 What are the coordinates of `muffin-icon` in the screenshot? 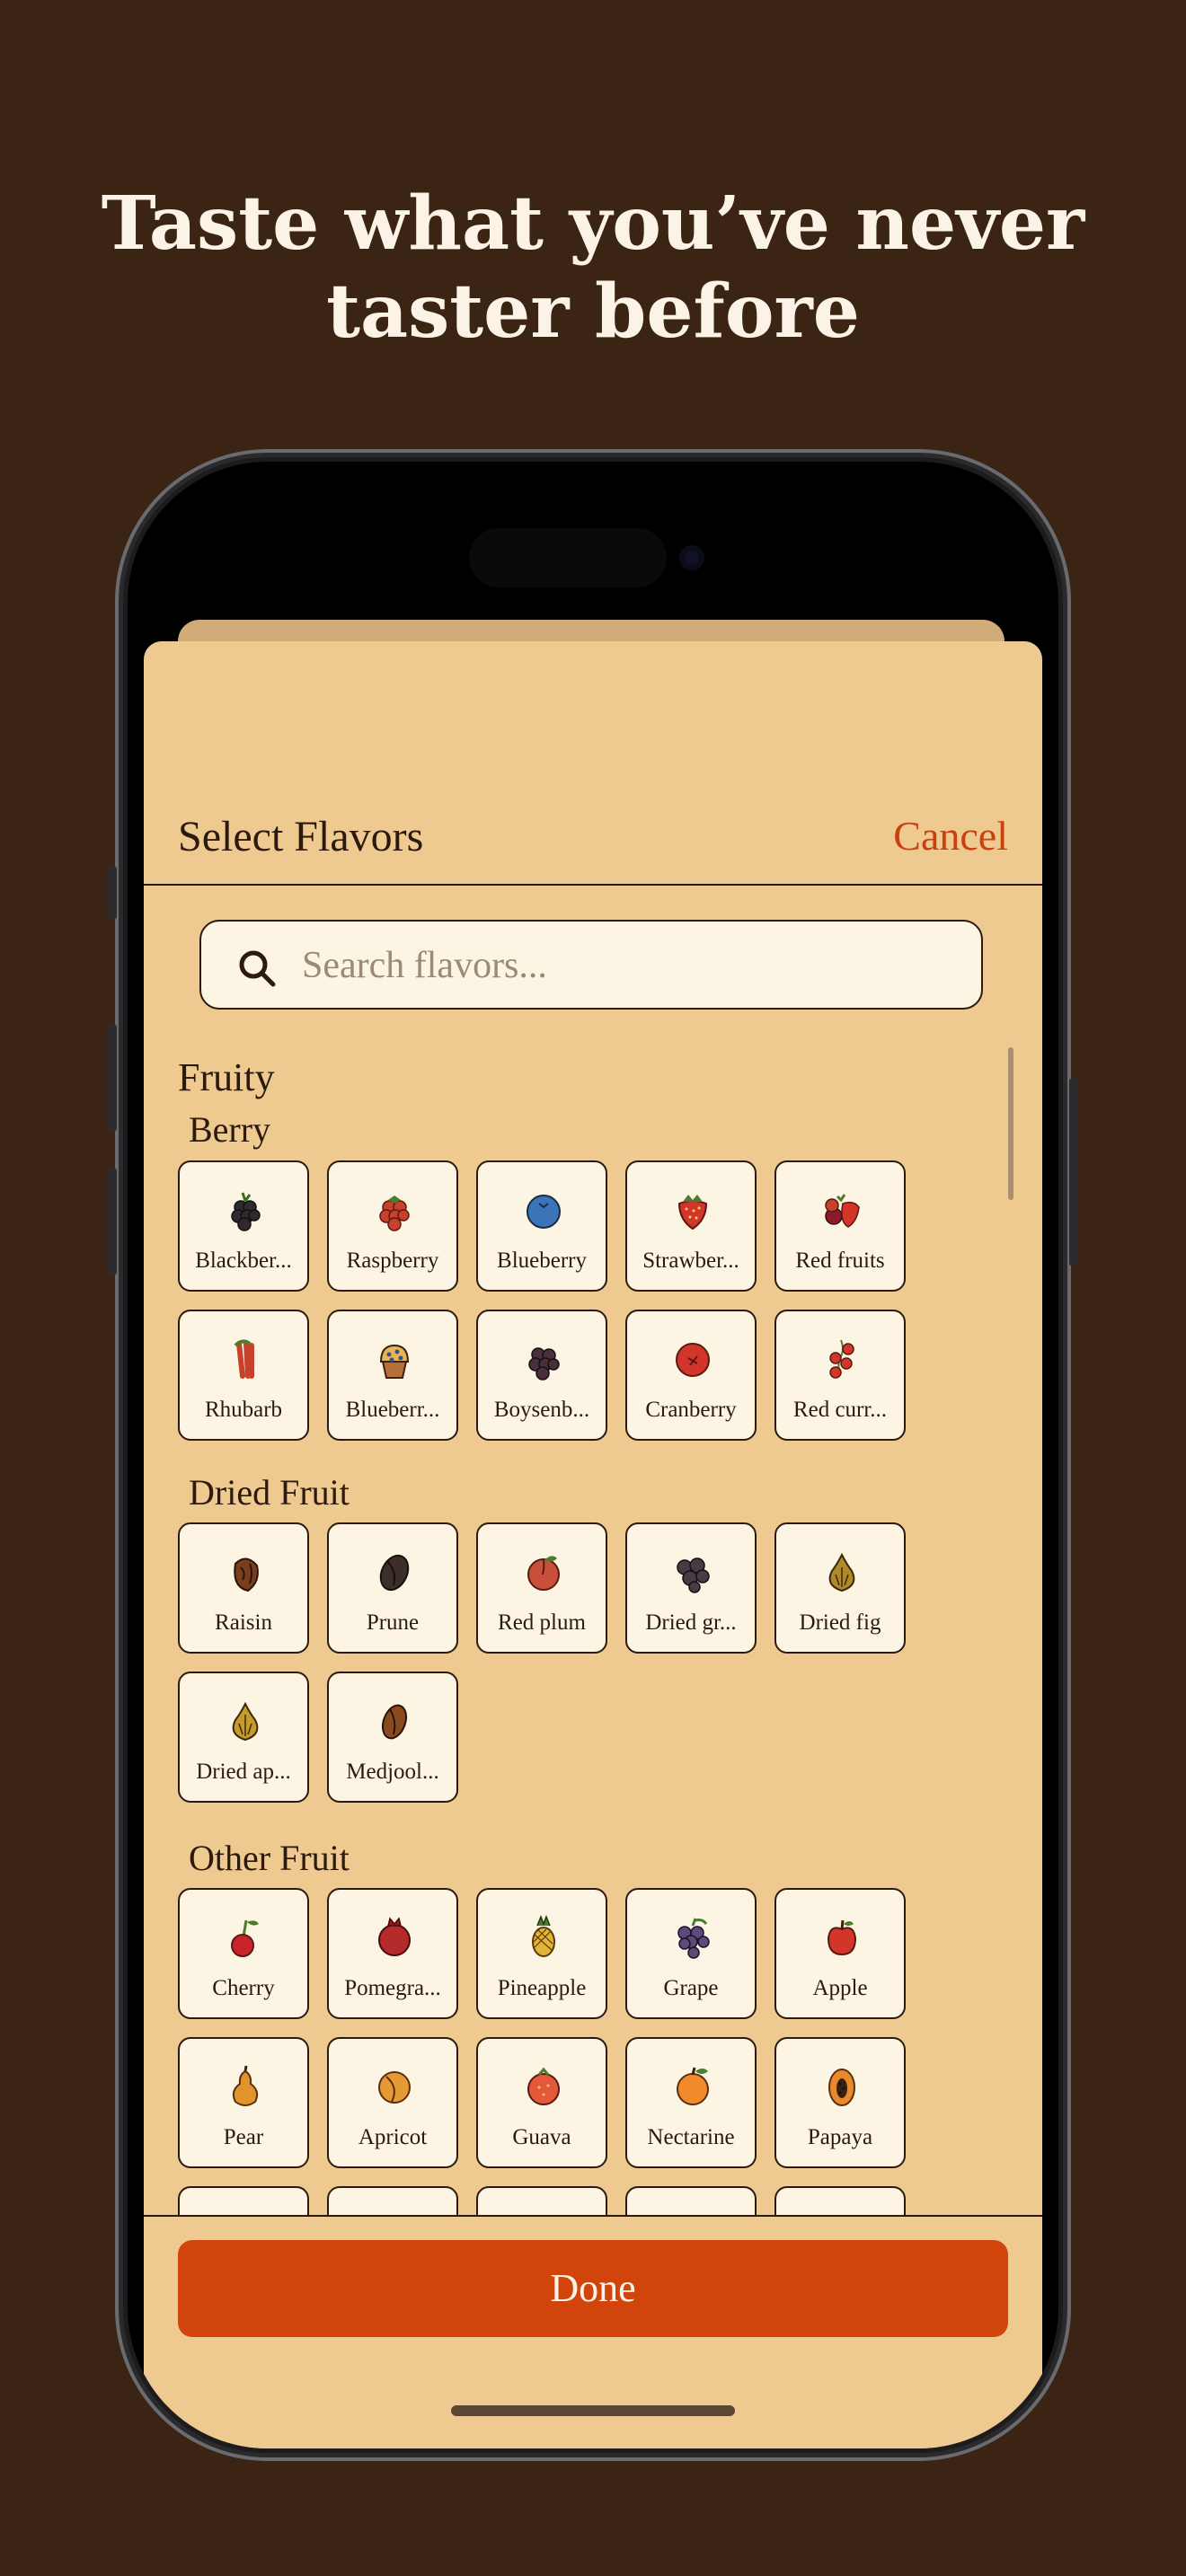 It's located at (394, 1361).